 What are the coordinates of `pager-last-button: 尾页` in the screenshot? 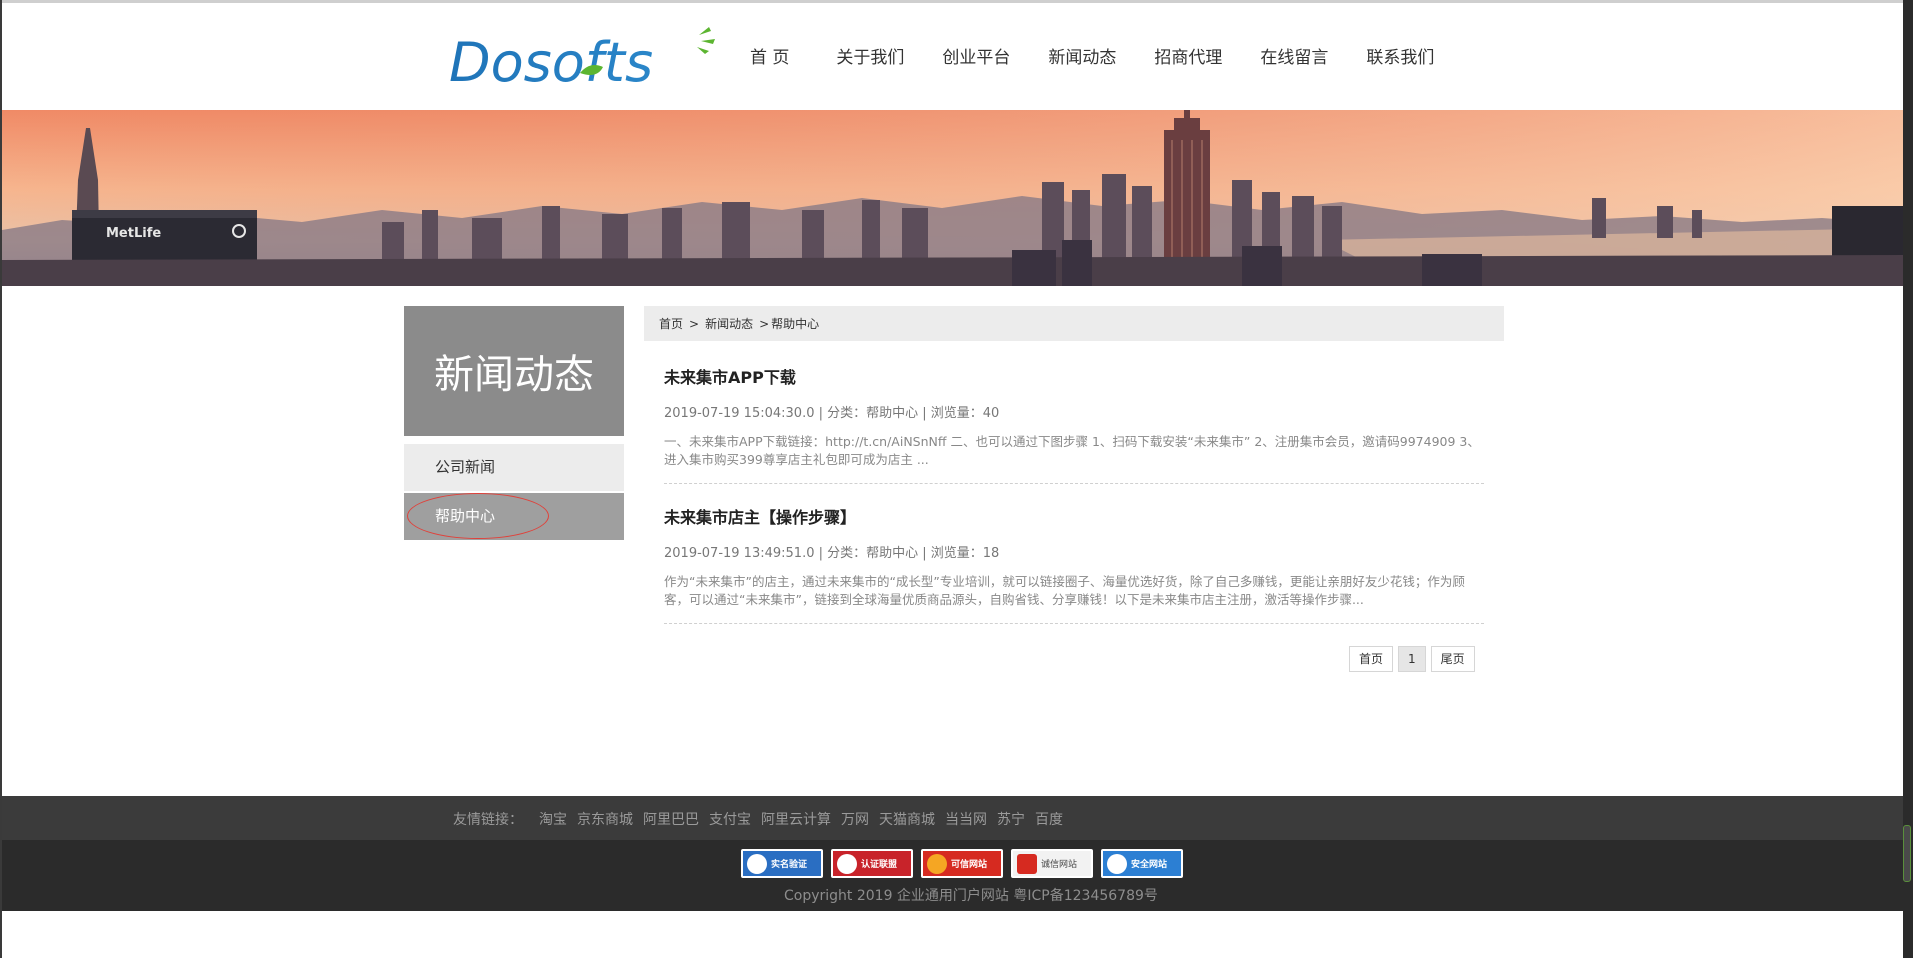 It's located at (1452, 659).